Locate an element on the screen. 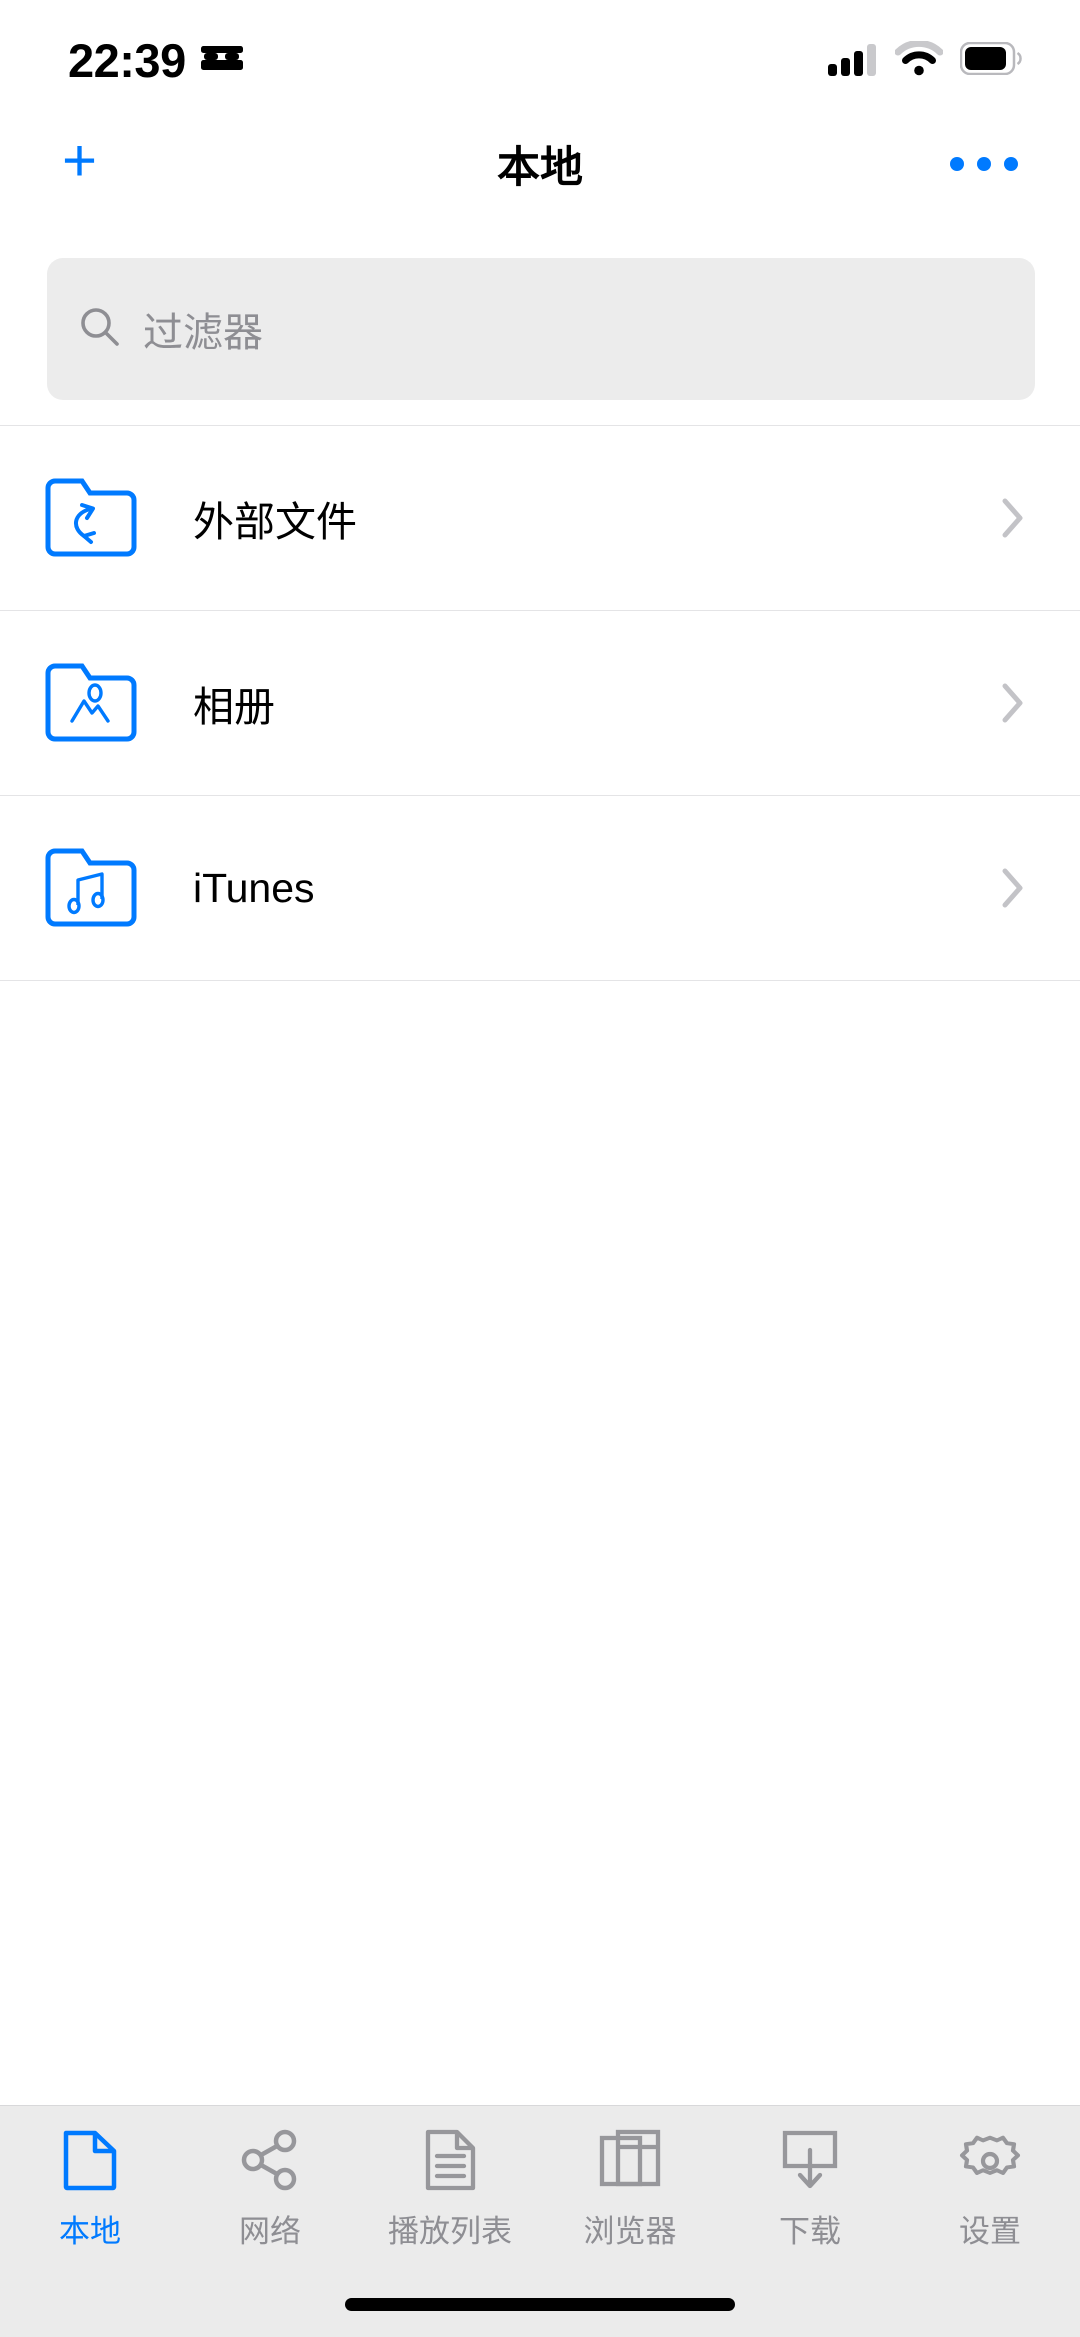 The image size is (1080, 2337). more-options-button is located at coordinates (984, 164).